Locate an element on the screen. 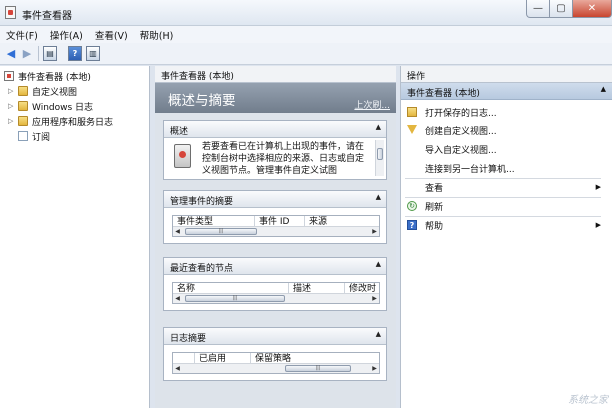  recent-nodes-table: 名称 描述 修改时 ◀ ||| ▶ is located at coordinates (276, 293).